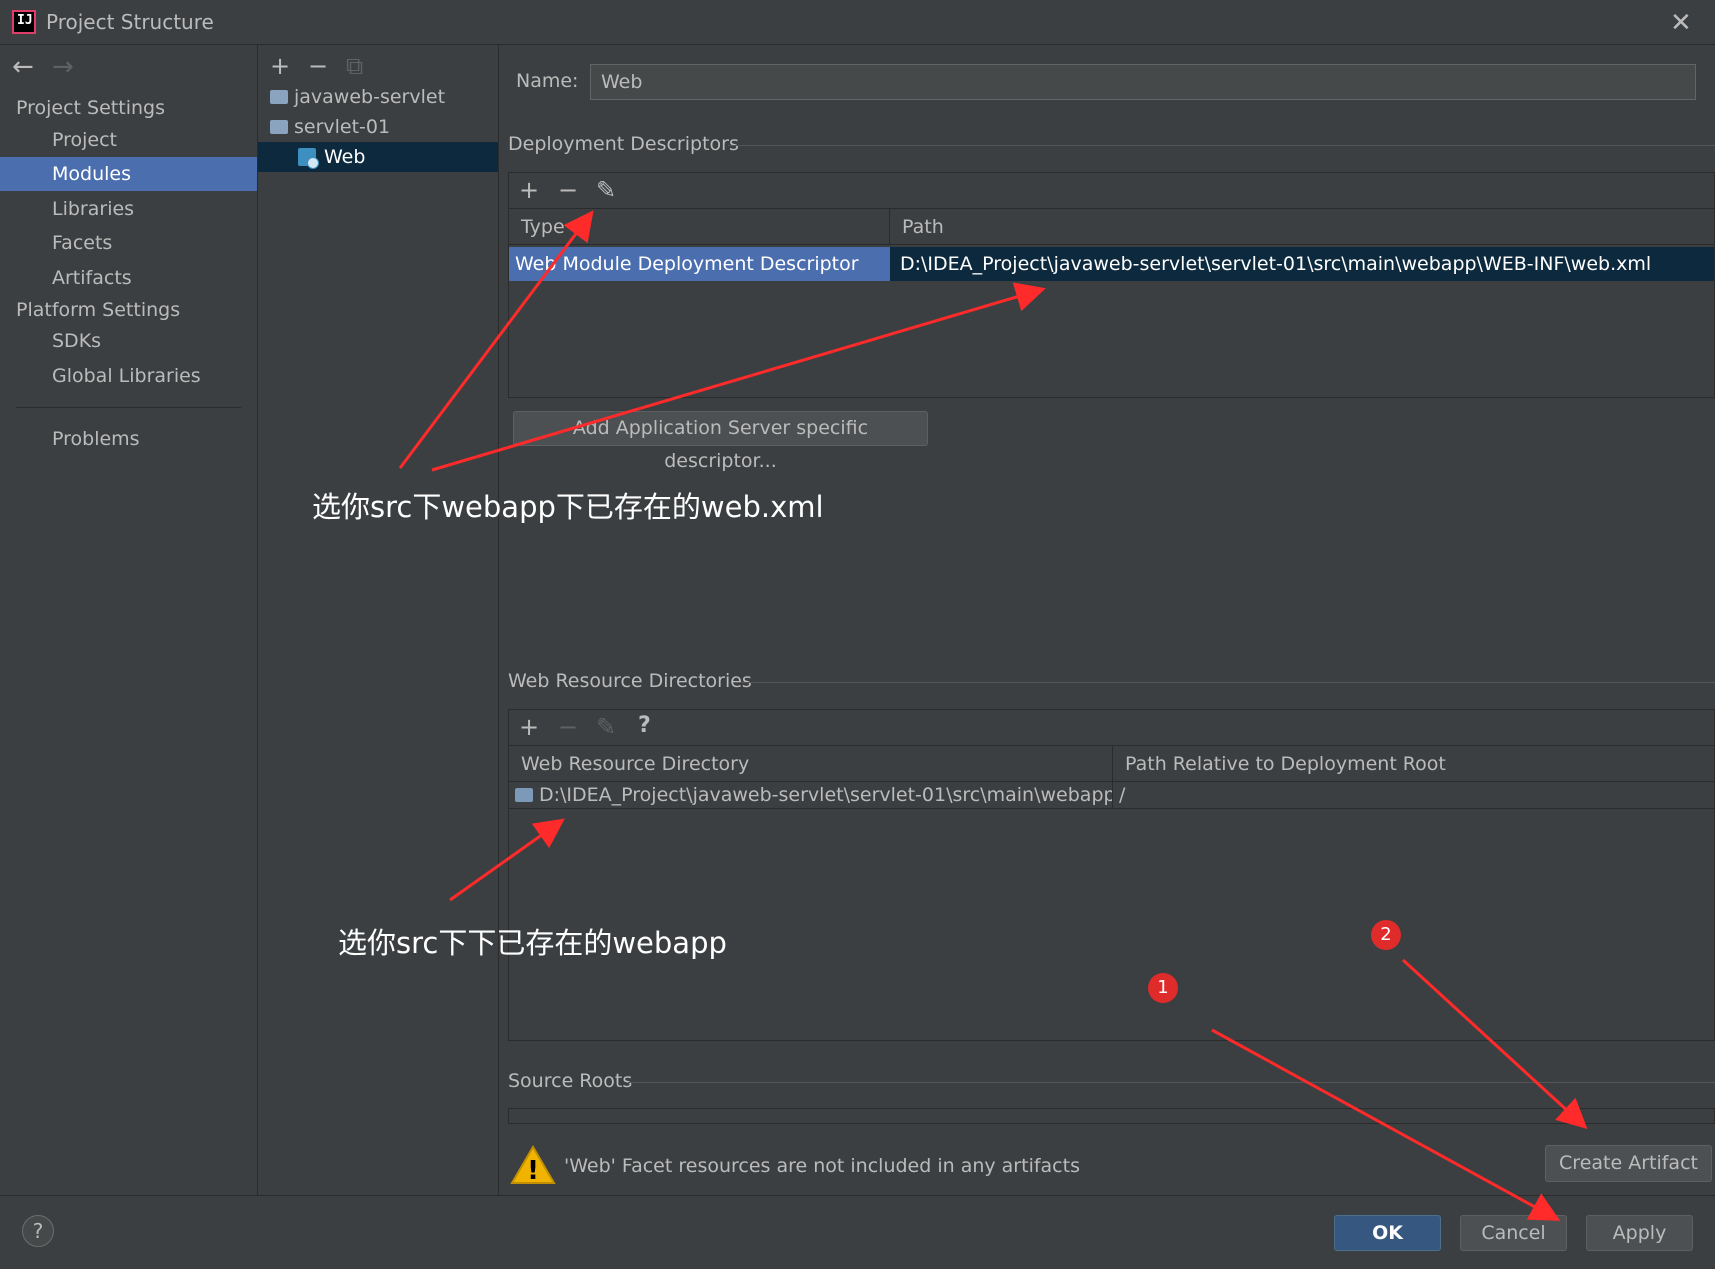 The height and width of the screenshot is (1269, 1715). I want to click on tree-item-label: servlet-01, so click(342, 127).